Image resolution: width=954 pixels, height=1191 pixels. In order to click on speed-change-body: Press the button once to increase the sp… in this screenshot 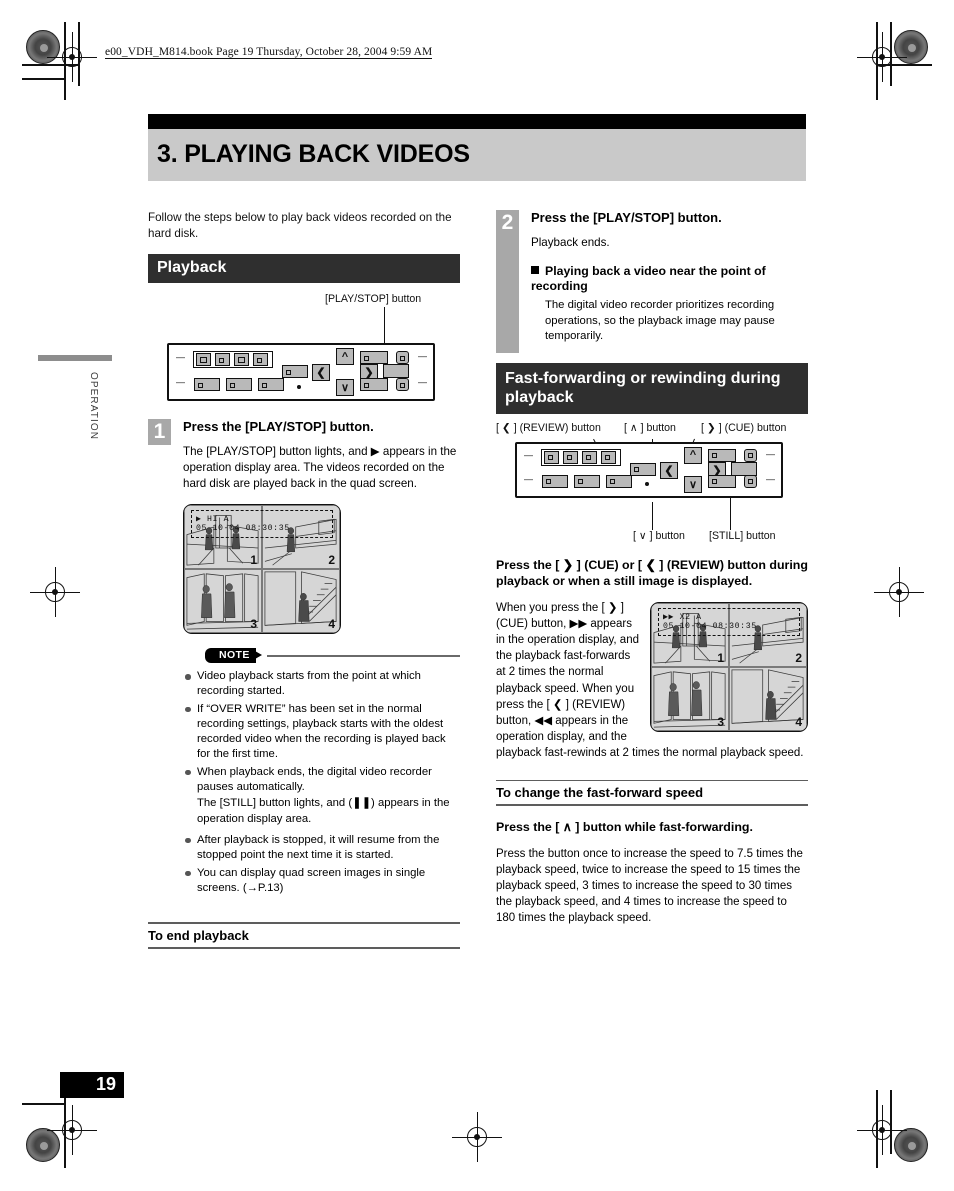, I will do `click(649, 885)`.